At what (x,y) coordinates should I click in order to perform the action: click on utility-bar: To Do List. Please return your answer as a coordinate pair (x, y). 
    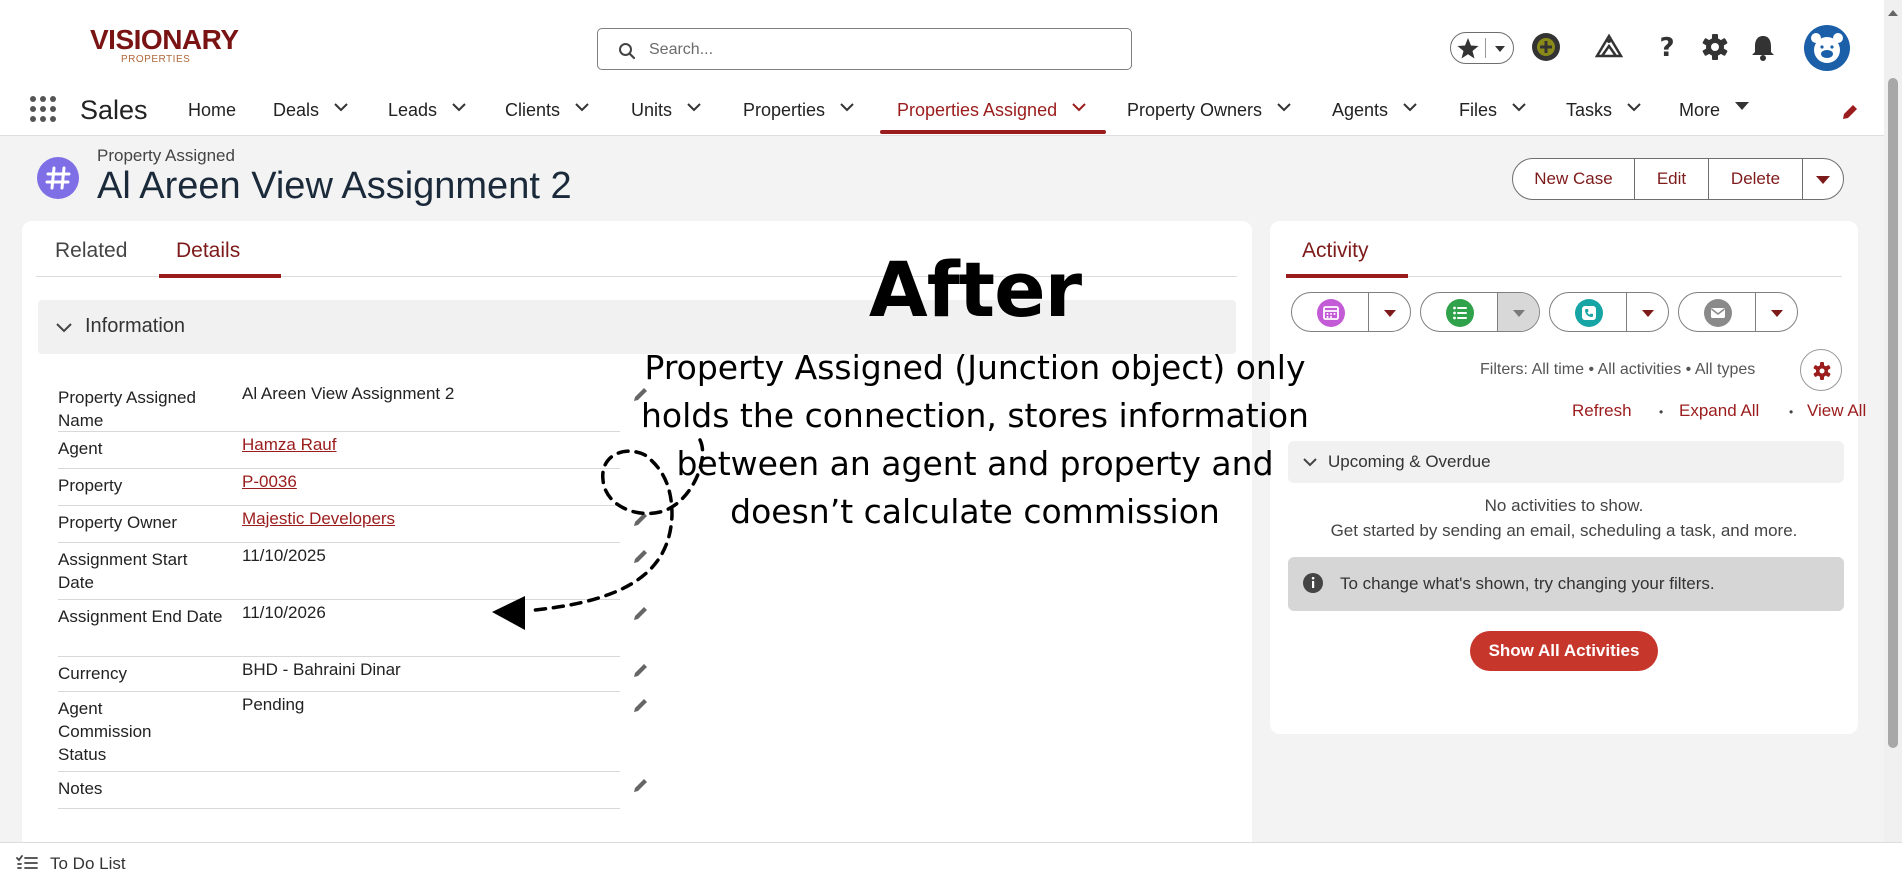
    Looking at the image, I should click on (951, 862).